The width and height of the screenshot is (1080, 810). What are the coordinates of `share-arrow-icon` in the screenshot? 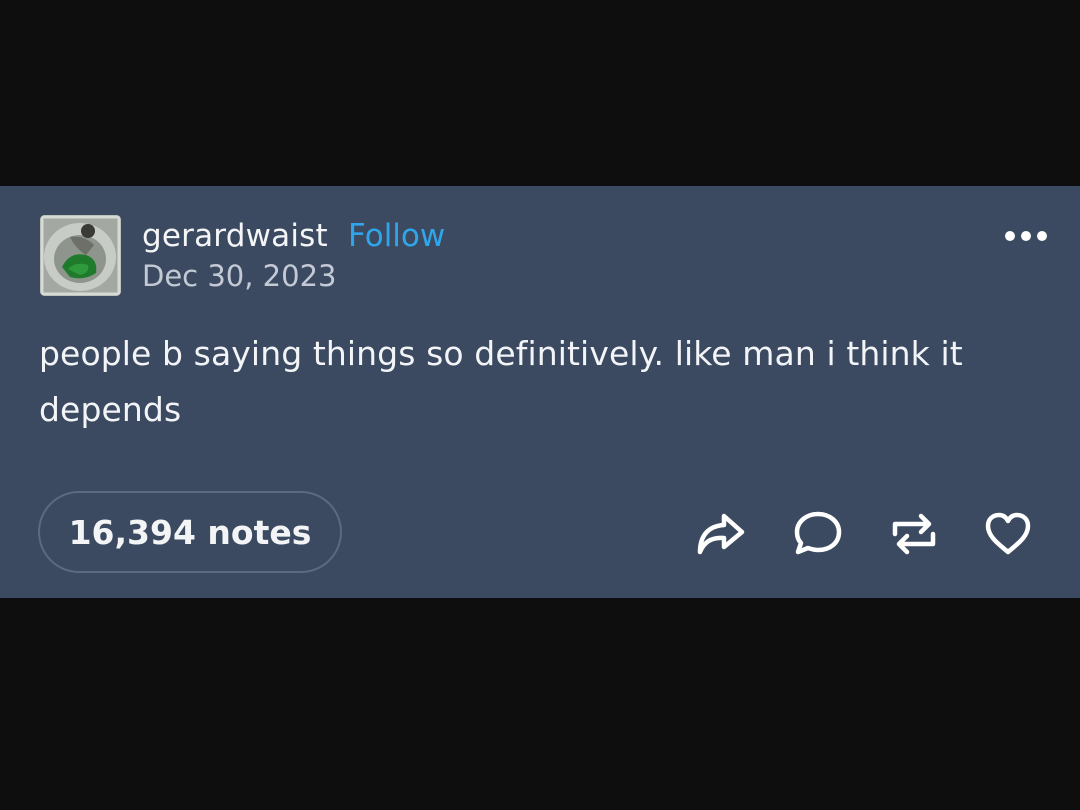 It's located at (720, 534).